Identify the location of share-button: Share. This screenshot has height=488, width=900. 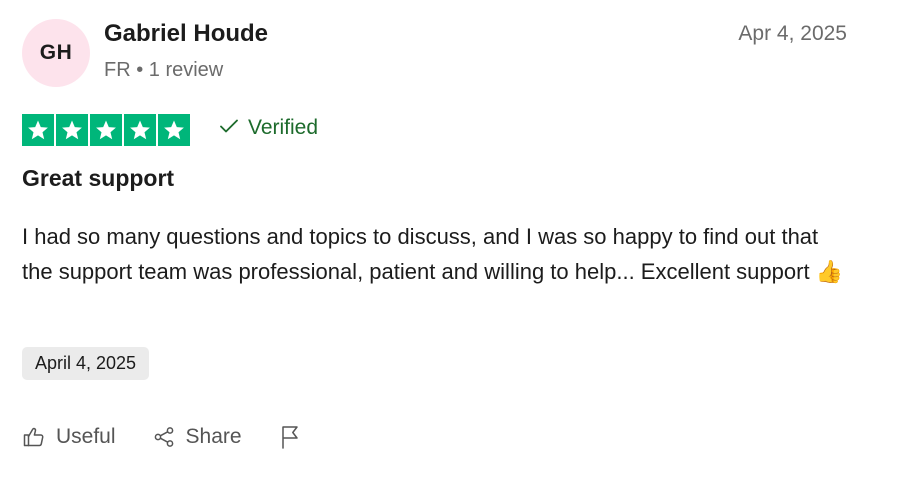
(197, 437).